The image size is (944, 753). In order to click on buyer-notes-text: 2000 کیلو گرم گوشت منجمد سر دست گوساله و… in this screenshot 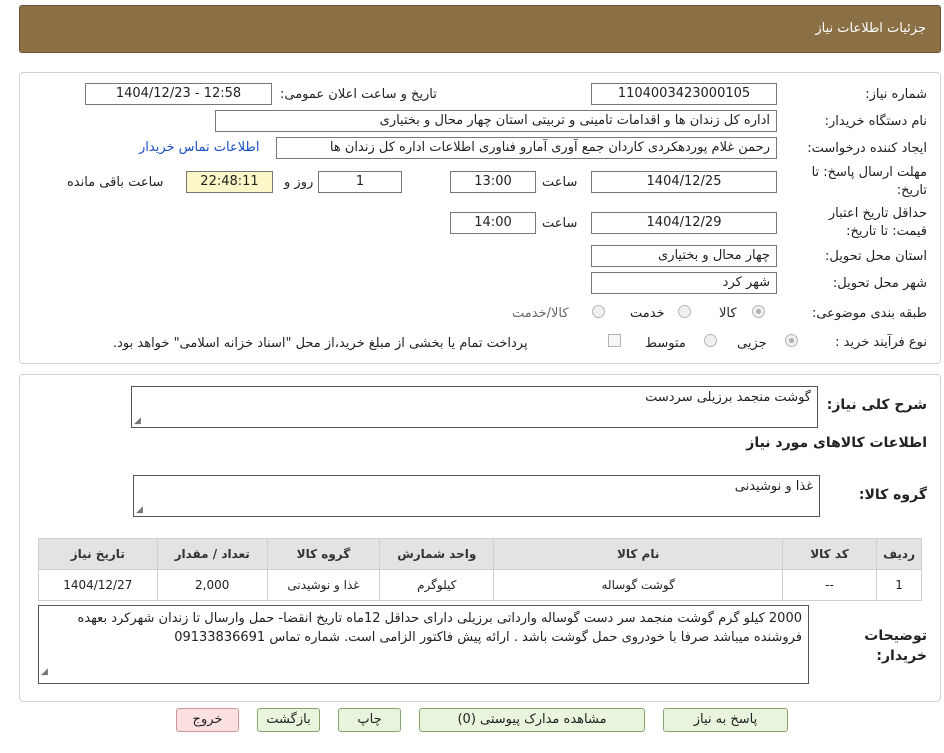, I will do `click(439, 628)`.